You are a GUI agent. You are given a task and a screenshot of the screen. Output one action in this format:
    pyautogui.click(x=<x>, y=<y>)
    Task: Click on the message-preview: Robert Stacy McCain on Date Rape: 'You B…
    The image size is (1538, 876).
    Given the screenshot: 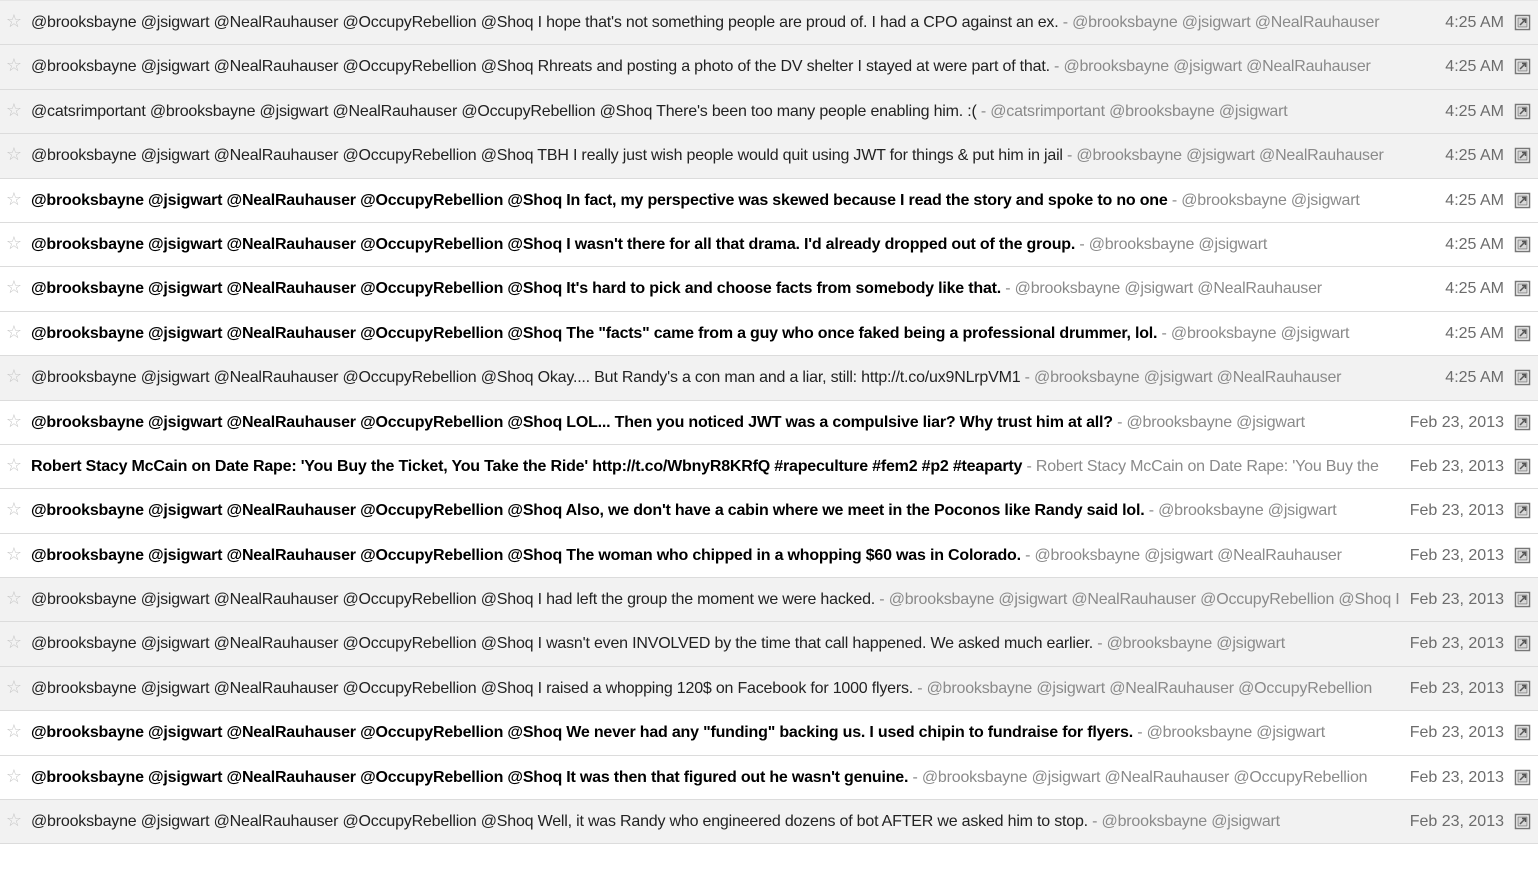 What is the action you would take?
    pyautogui.click(x=715, y=467)
    